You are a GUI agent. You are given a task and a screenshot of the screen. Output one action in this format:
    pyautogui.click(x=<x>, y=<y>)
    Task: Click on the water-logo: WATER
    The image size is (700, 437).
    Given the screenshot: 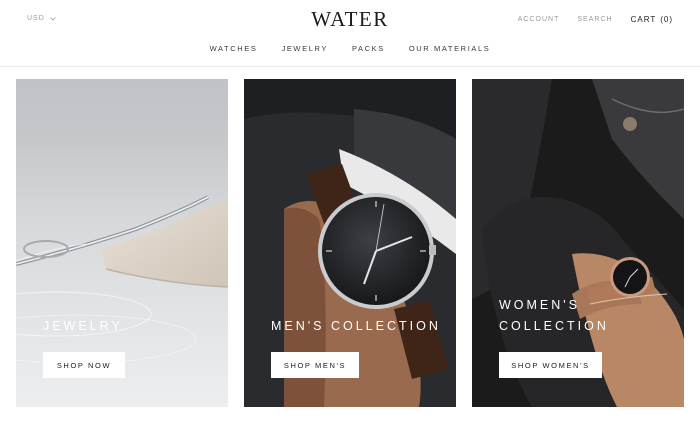 What is the action you would take?
    pyautogui.click(x=350, y=19)
    